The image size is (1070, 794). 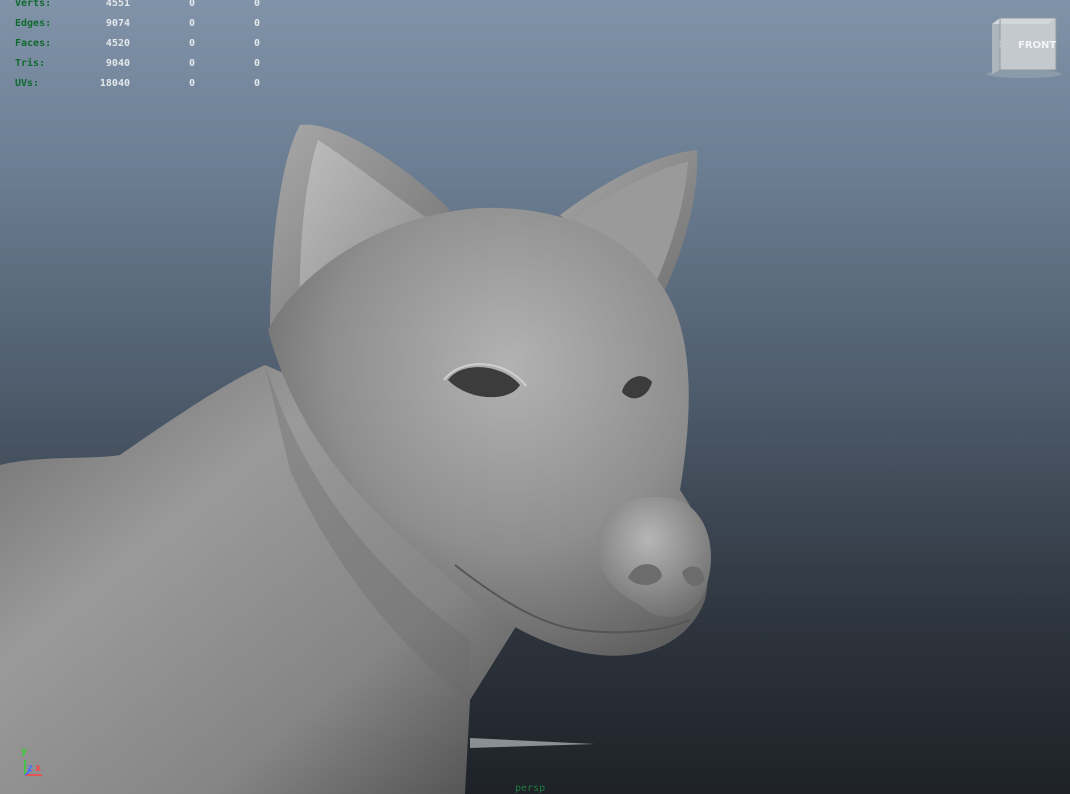 I want to click on view-cube-side-label: LEFT, so click(x=1005, y=45).